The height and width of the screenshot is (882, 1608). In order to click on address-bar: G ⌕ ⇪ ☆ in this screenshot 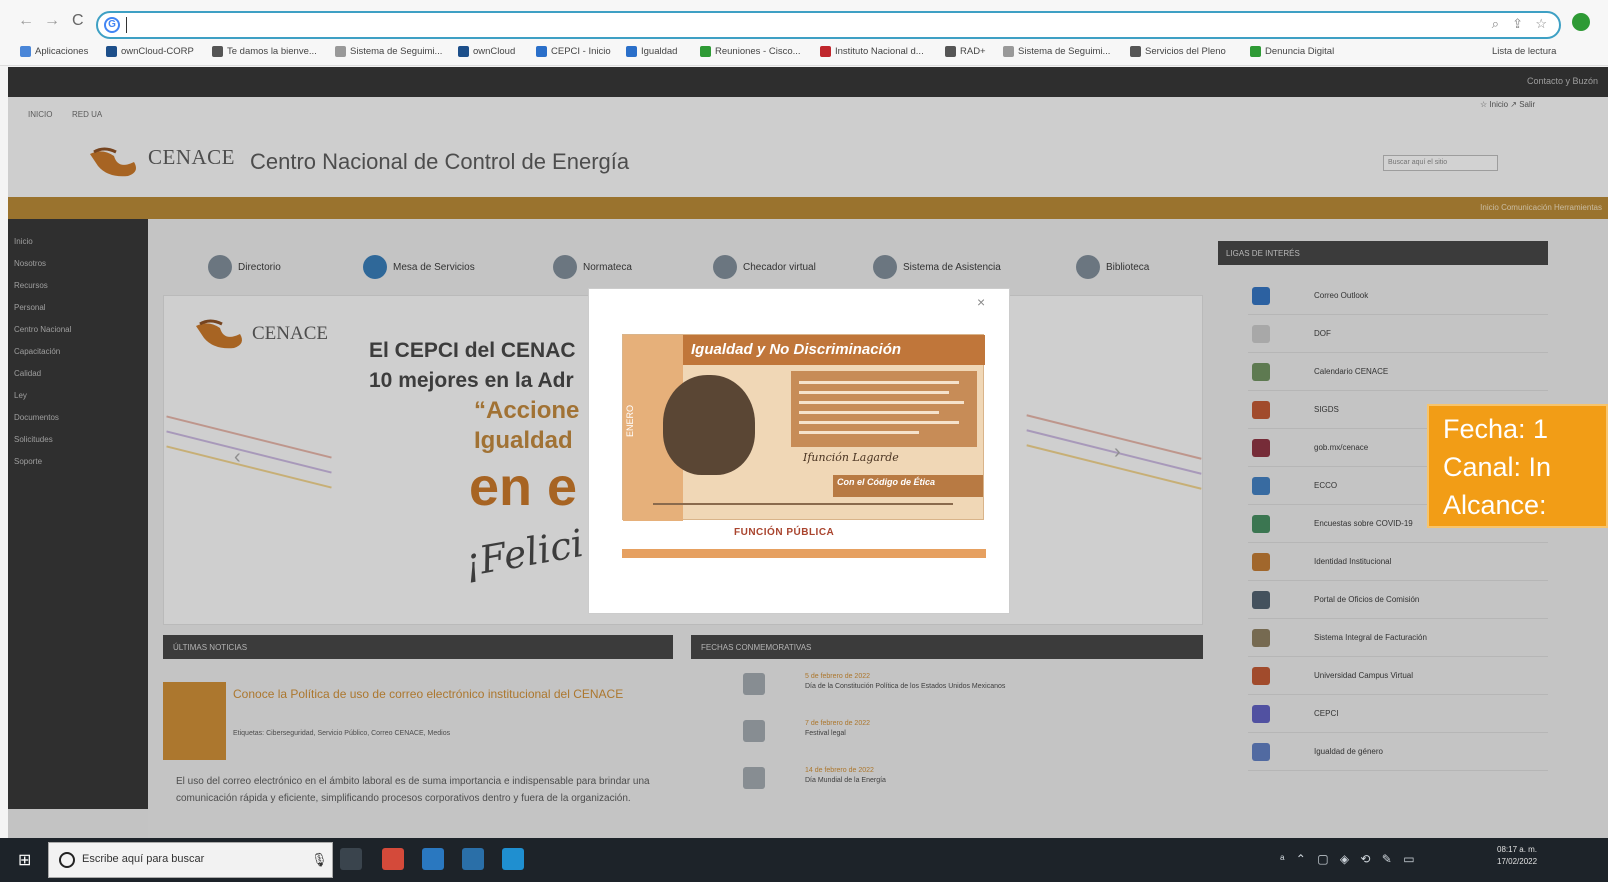, I will do `click(828, 25)`.